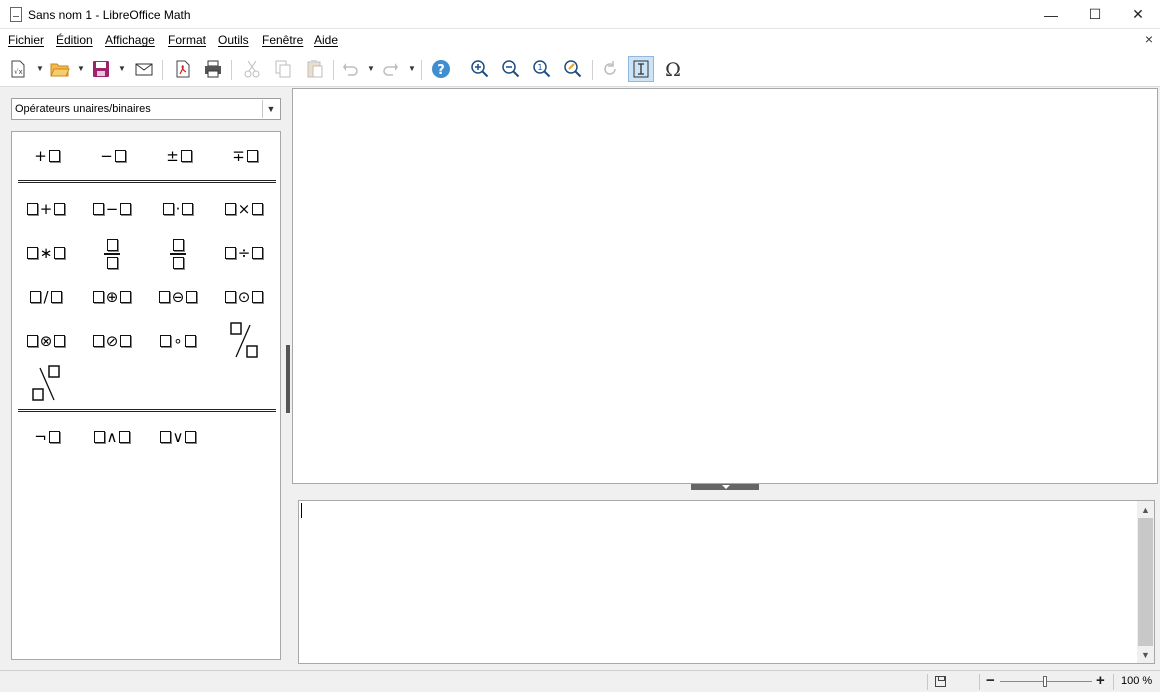 This screenshot has height=692, width=1160. Describe the element at coordinates (46, 209) in the screenshot. I see `element-addition: +` at that location.